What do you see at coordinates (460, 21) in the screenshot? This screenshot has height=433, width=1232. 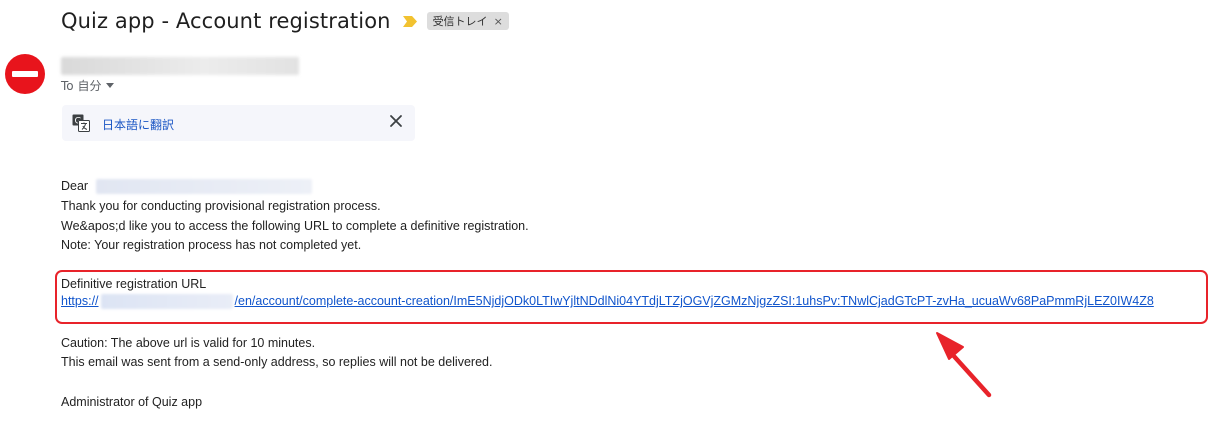 I see `inbox-label-text: 受信トレイ` at bounding box center [460, 21].